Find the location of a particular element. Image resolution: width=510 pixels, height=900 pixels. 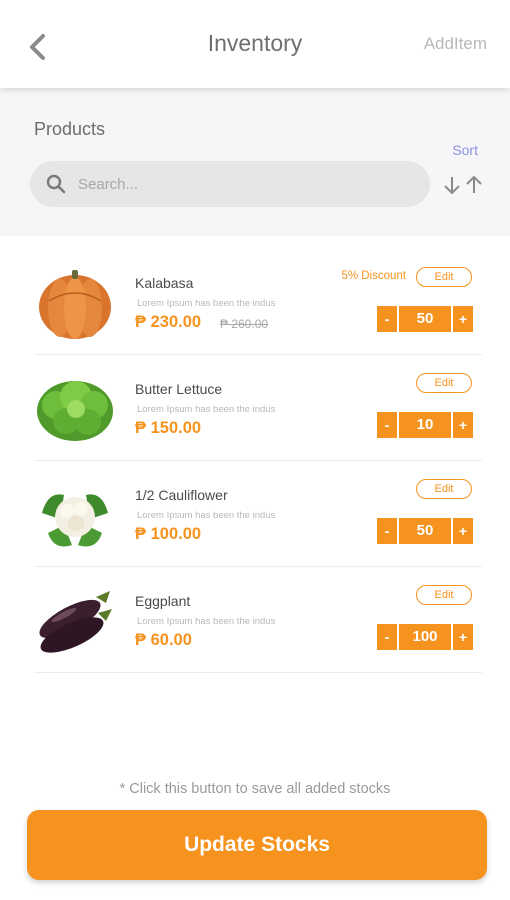

product-price: ₱ 230.00 is located at coordinates (168, 322).